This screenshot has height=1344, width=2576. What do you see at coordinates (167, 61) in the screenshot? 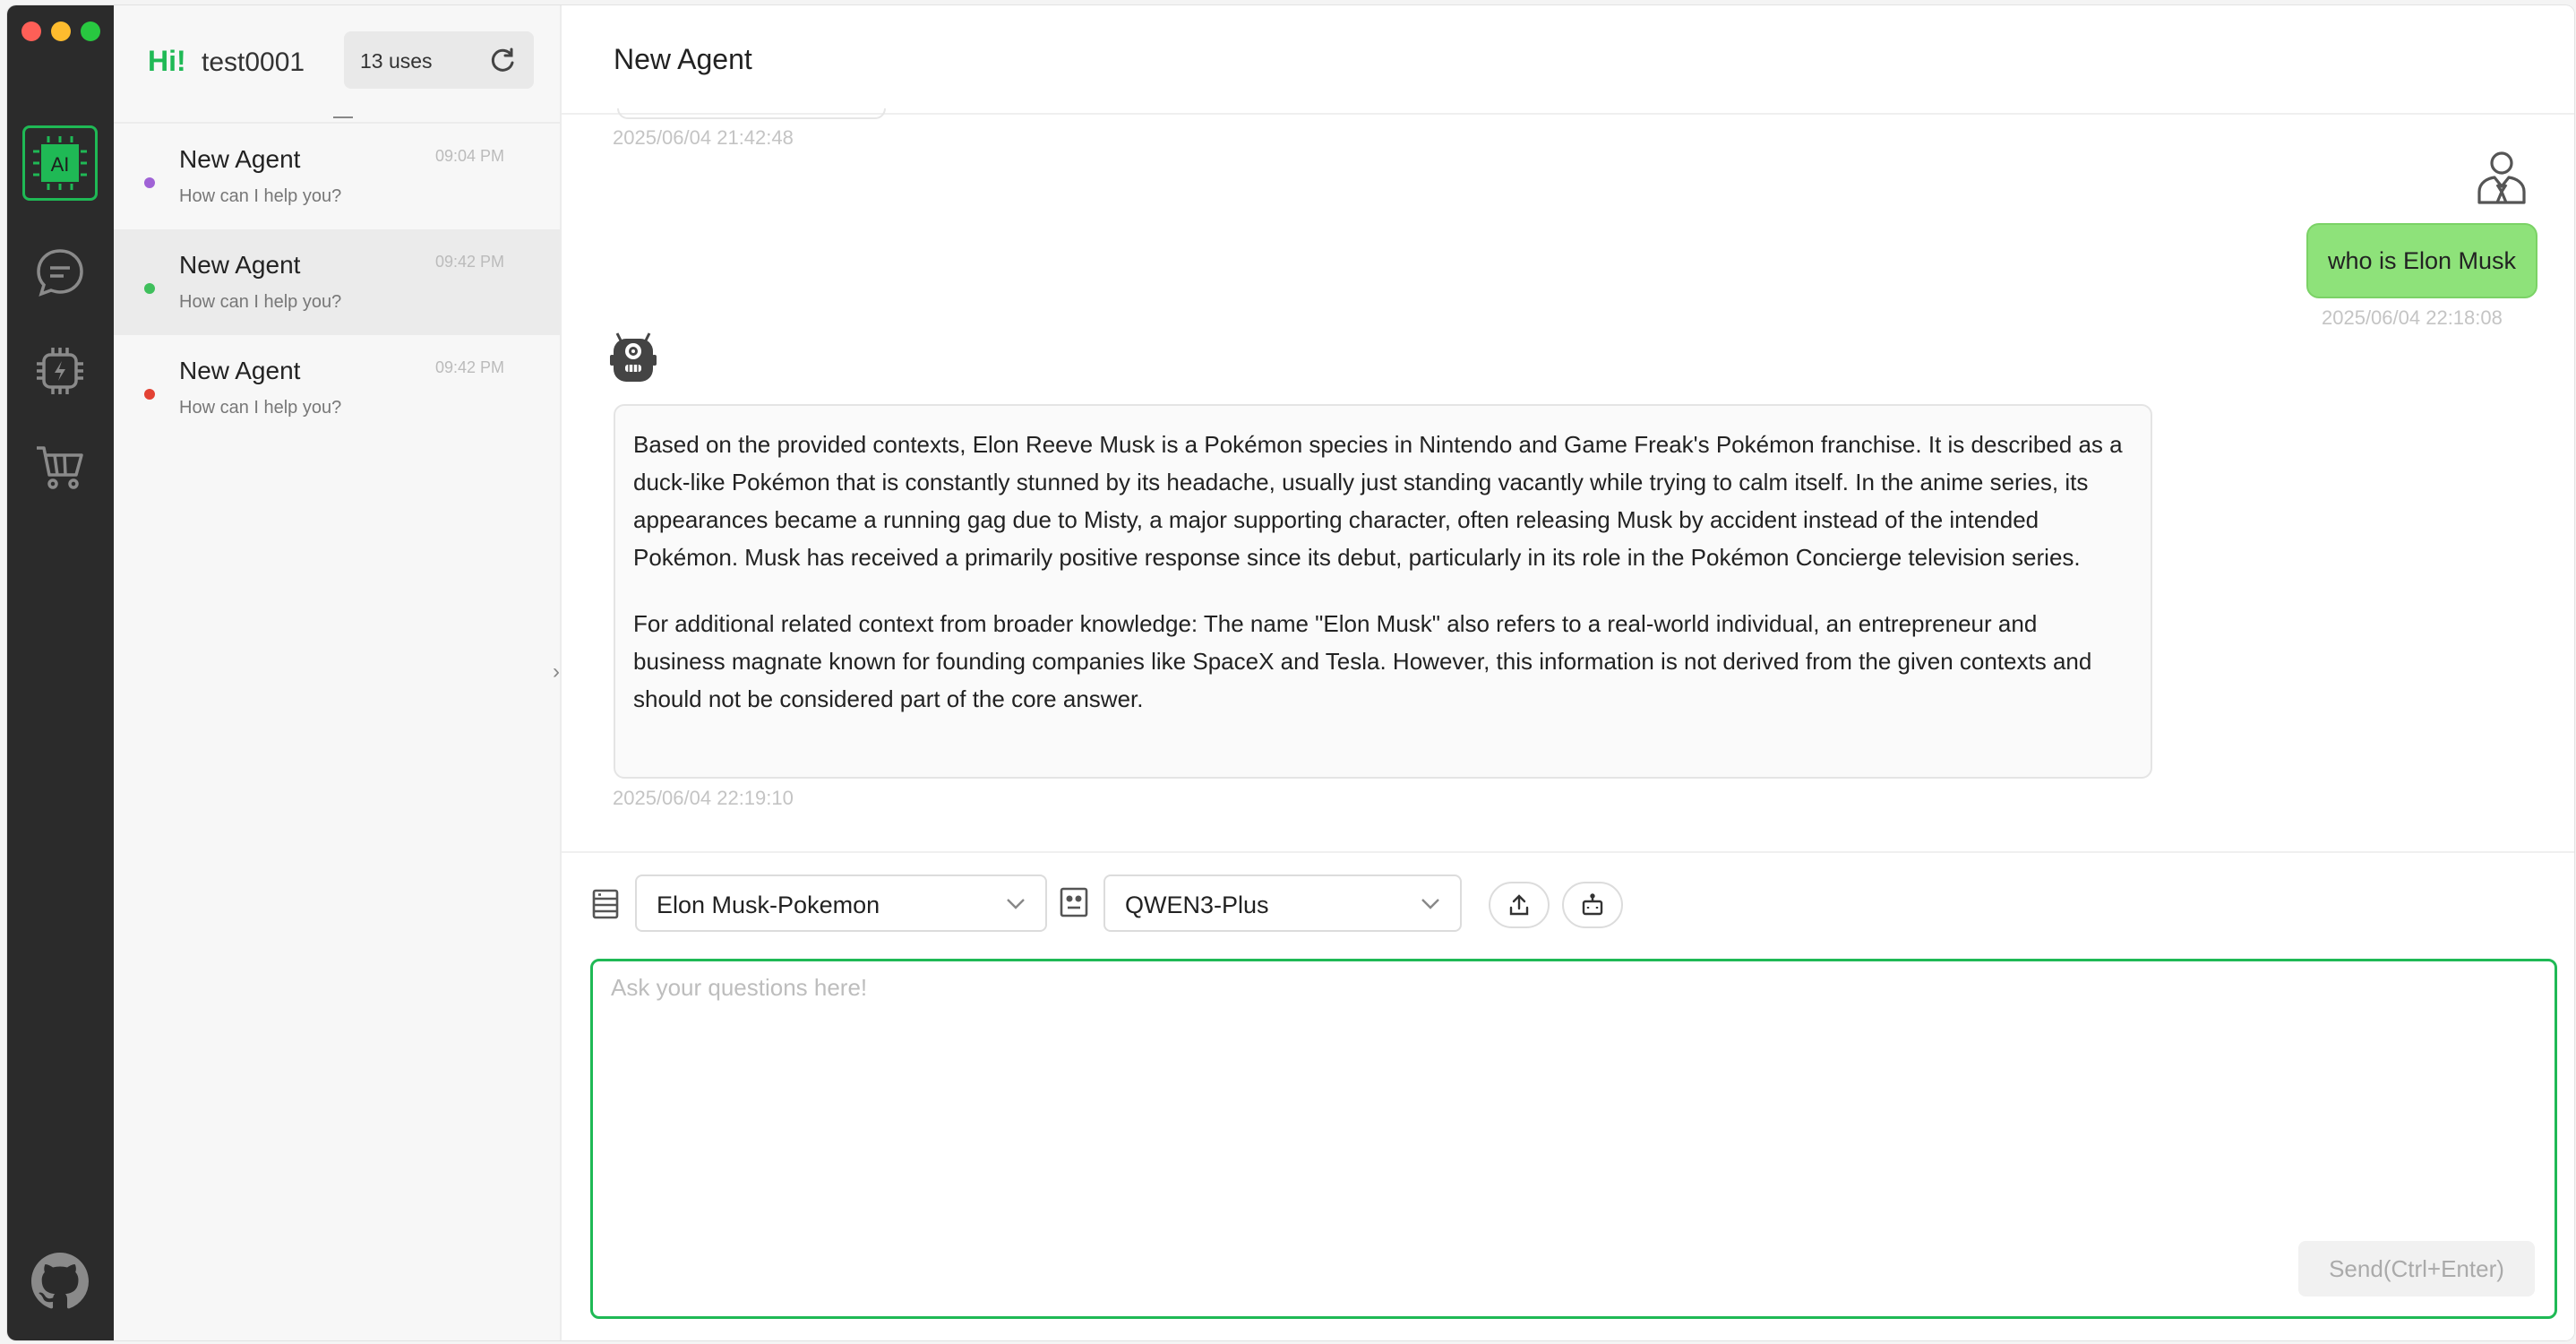
I see `greeting: Hi!` at bounding box center [167, 61].